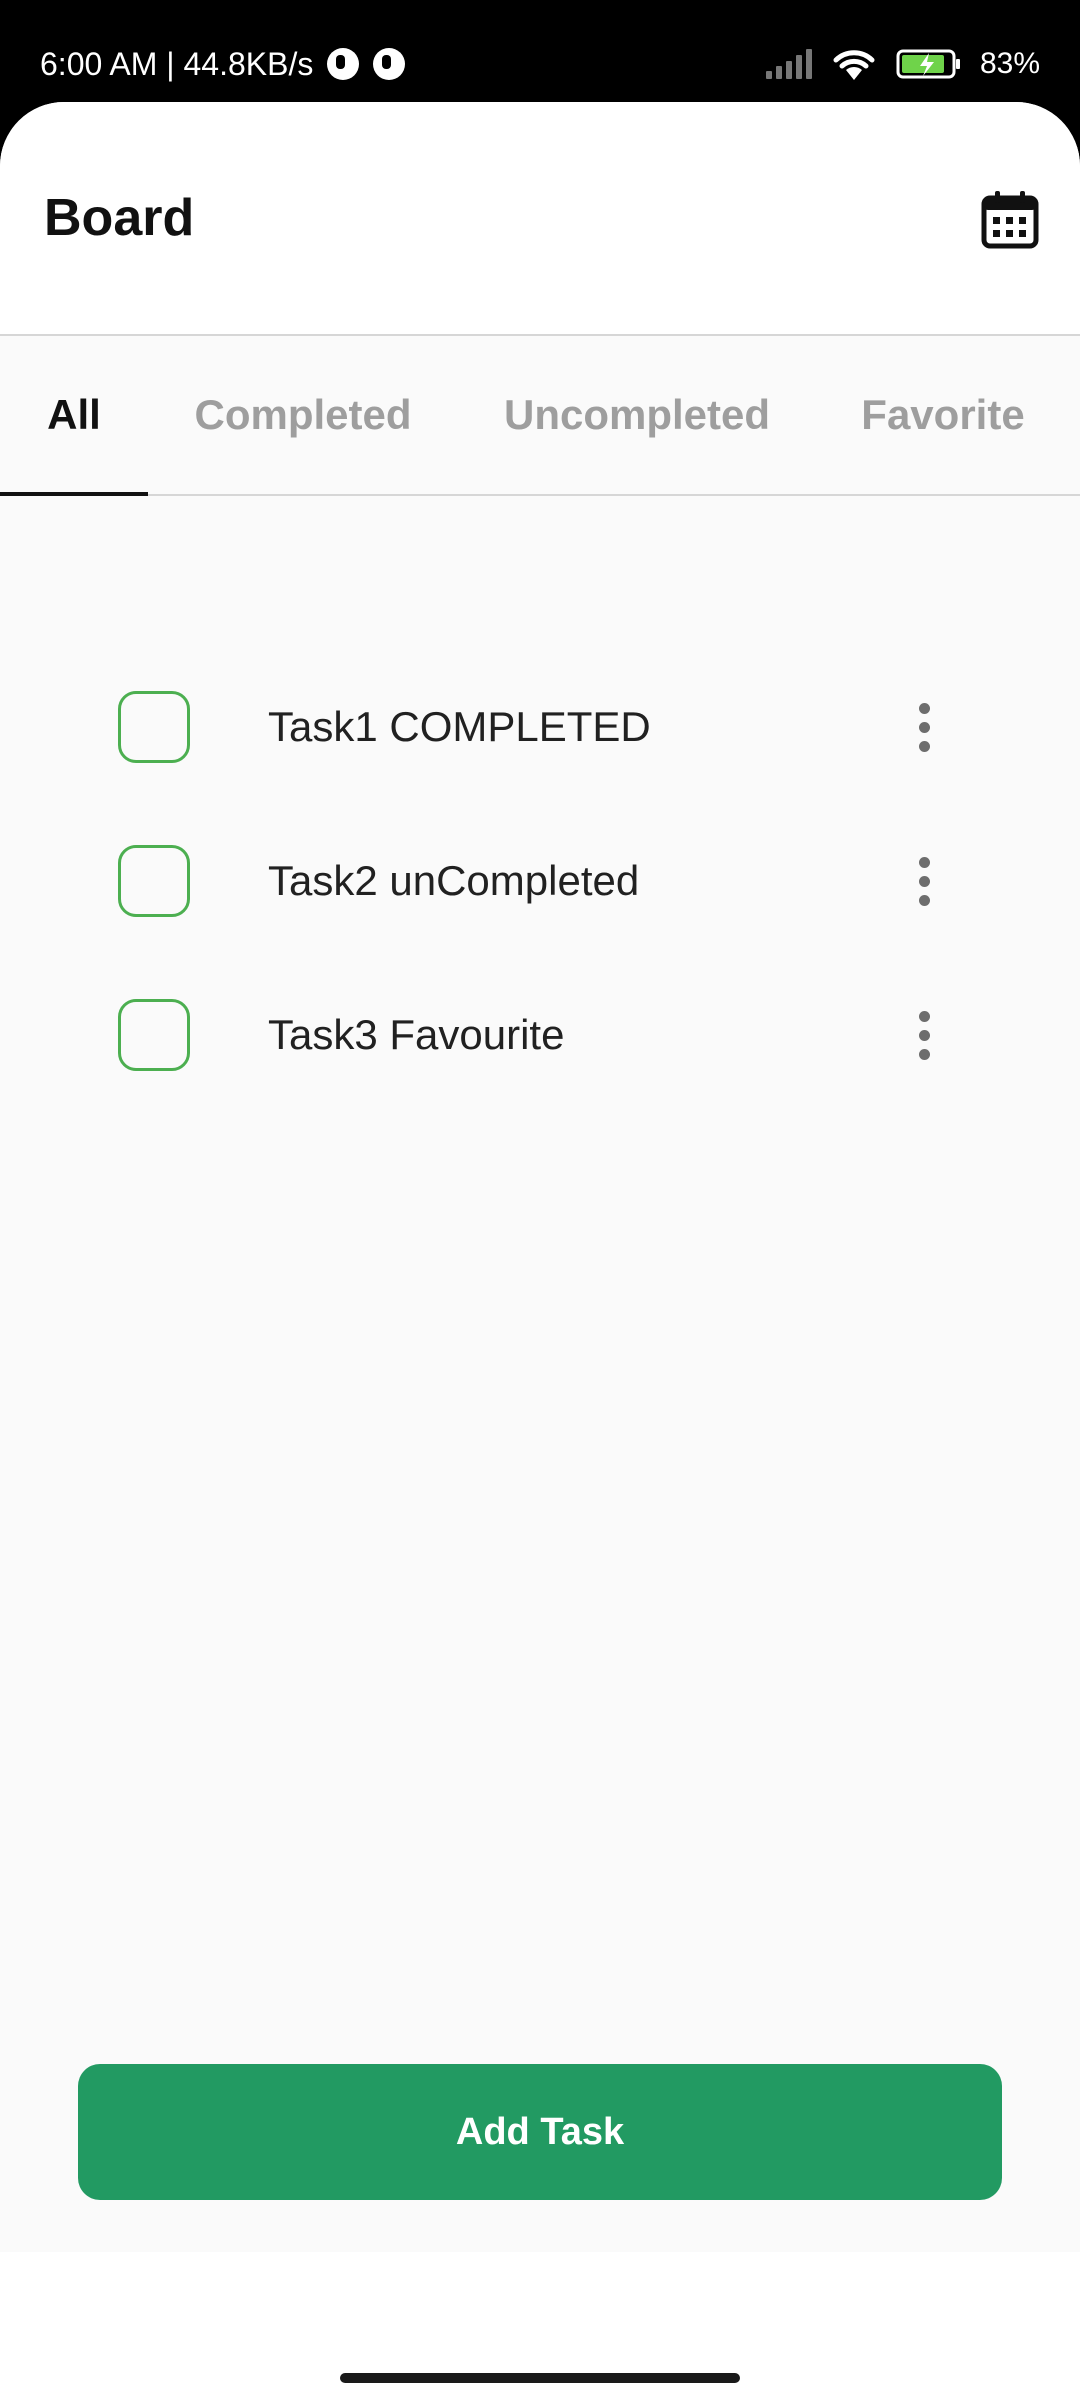 Image resolution: width=1080 pixels, height=2400 pixels. Describe the element at coordinates (119, 218) in the screenshot. I see `page-title: Board` at that location.